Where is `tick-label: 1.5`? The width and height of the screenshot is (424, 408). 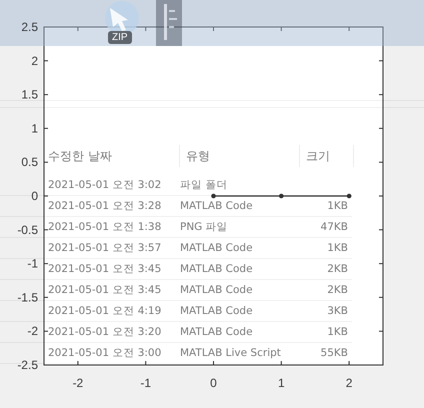 tick-label: 1.5 is located at coordinates (29, 95).